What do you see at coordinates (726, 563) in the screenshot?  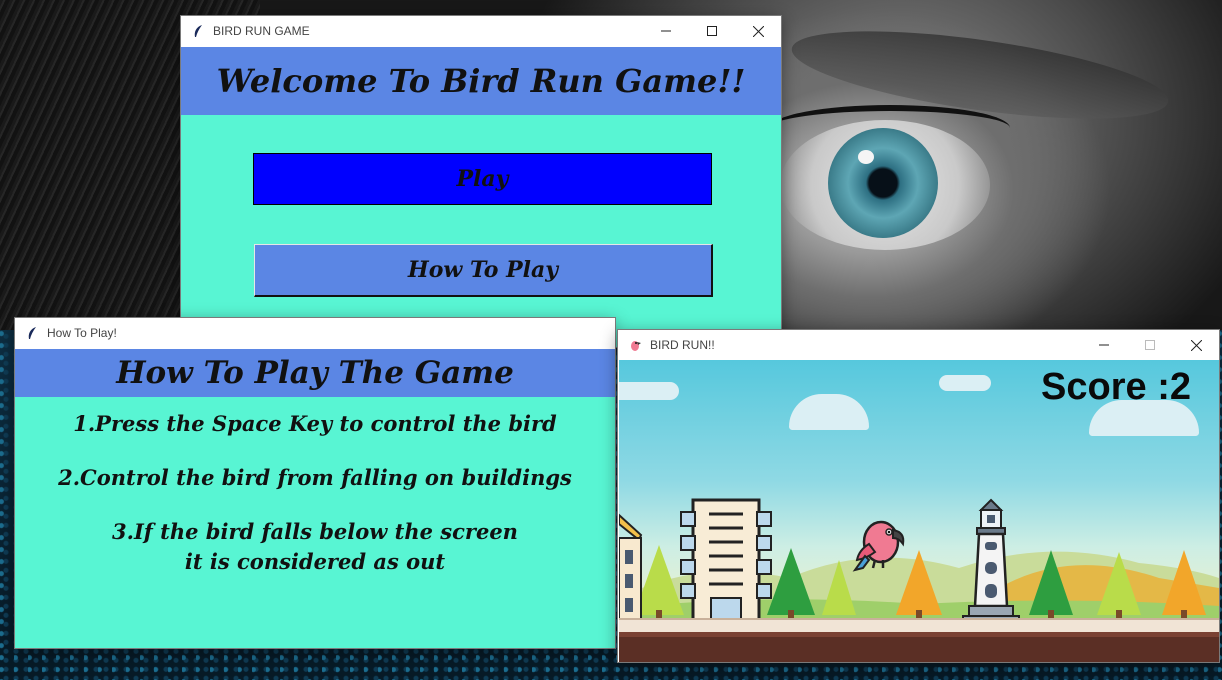 I see `building-tower` at bounding box center [726, 563].